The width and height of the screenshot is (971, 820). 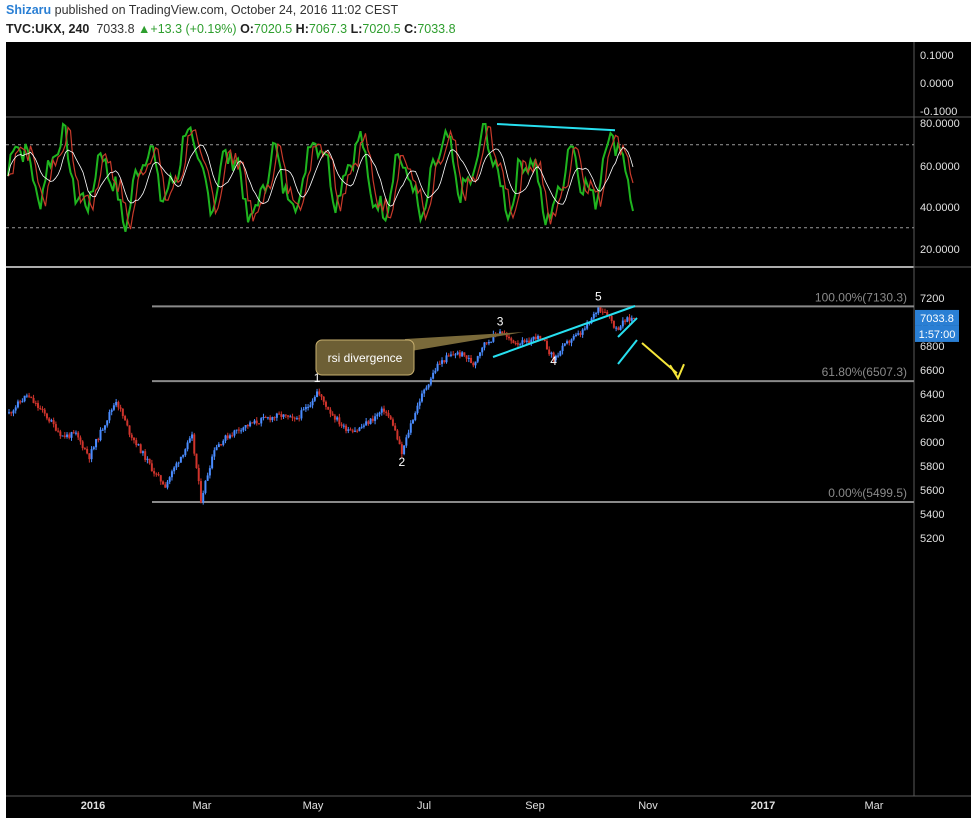 What do you see at coordinates (937, 56) in the screenshot?
I see `rsi-axis-tick: 0.1000` at bounding box center [937, 56].